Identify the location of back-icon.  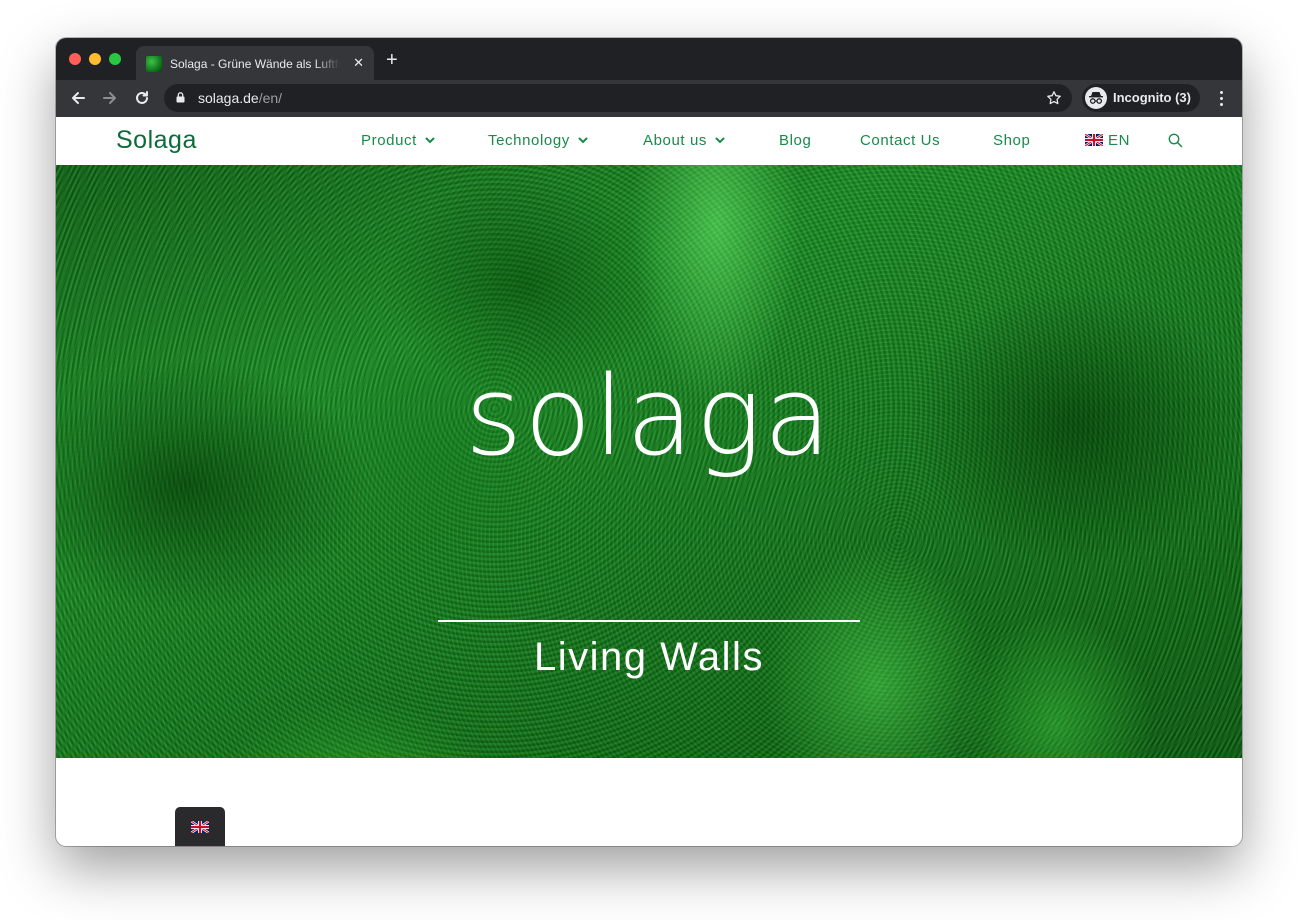
(78, 98).